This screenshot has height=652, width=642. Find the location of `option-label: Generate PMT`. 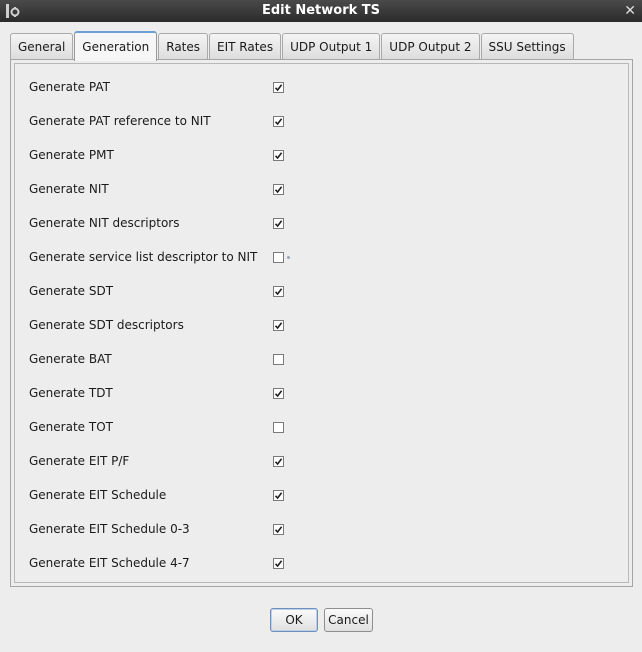

option-label: Generate PMT is located at coordinates (71, 155).